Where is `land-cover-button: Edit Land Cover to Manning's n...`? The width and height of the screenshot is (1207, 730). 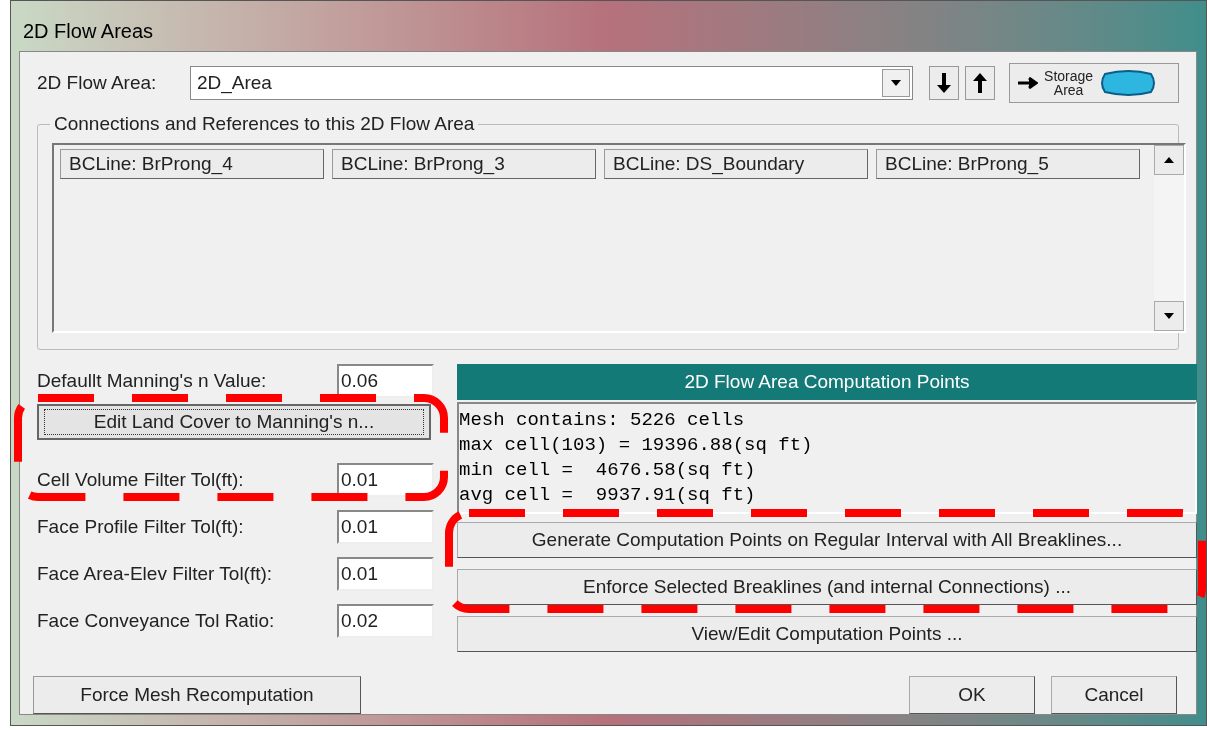 land-cover-button: Edit Land Cover to Manning's n... is located at coordinates (234, 422).